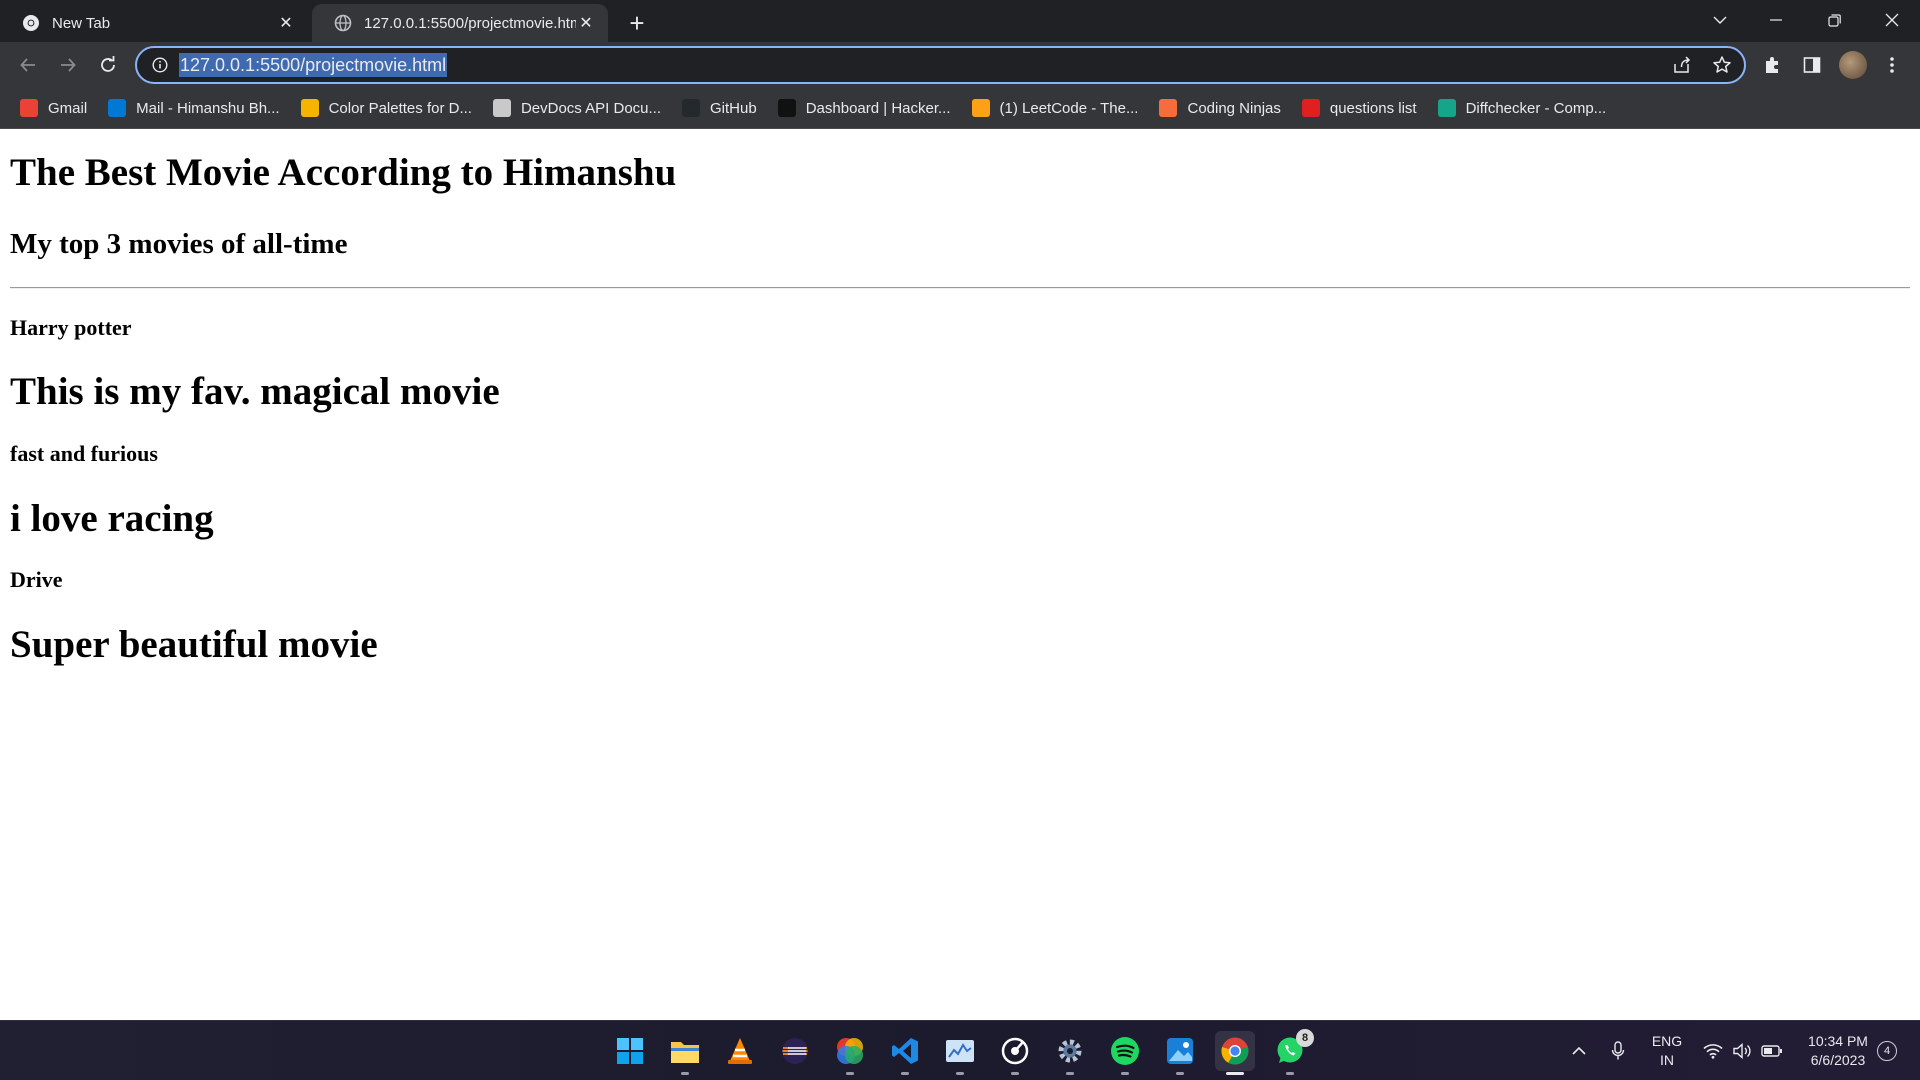  I want to click on bookmark-label: questions list, so click(1373, 108).